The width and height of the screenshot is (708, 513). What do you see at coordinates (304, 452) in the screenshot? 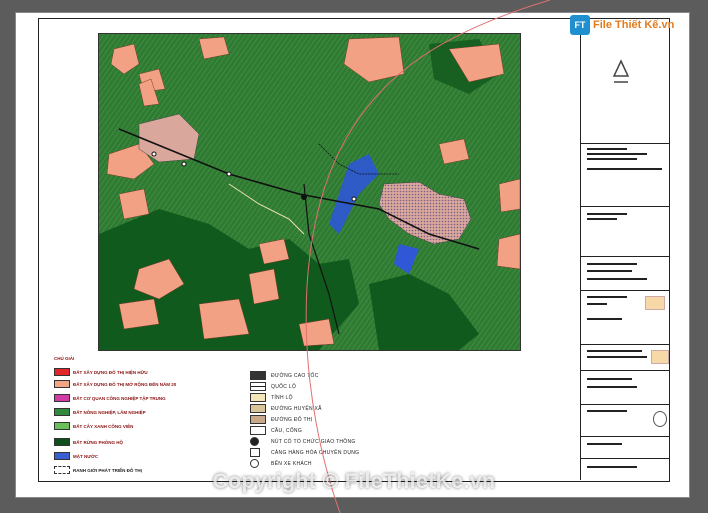
I see `legend-item: CẢNG HÀNG HÓA CHUYÊN DỤNG` at bounding box center [304, 452].